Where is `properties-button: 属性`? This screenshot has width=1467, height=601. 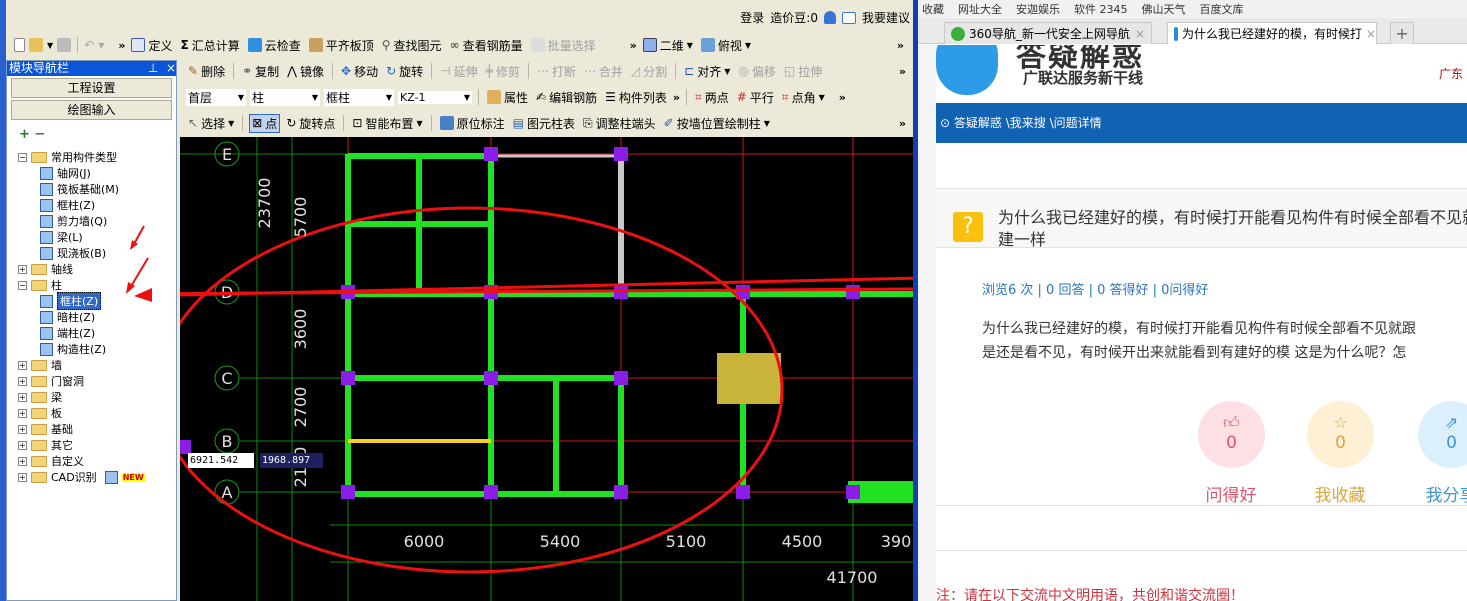 properties-button: 属性 is located at coordinates (507, 97).